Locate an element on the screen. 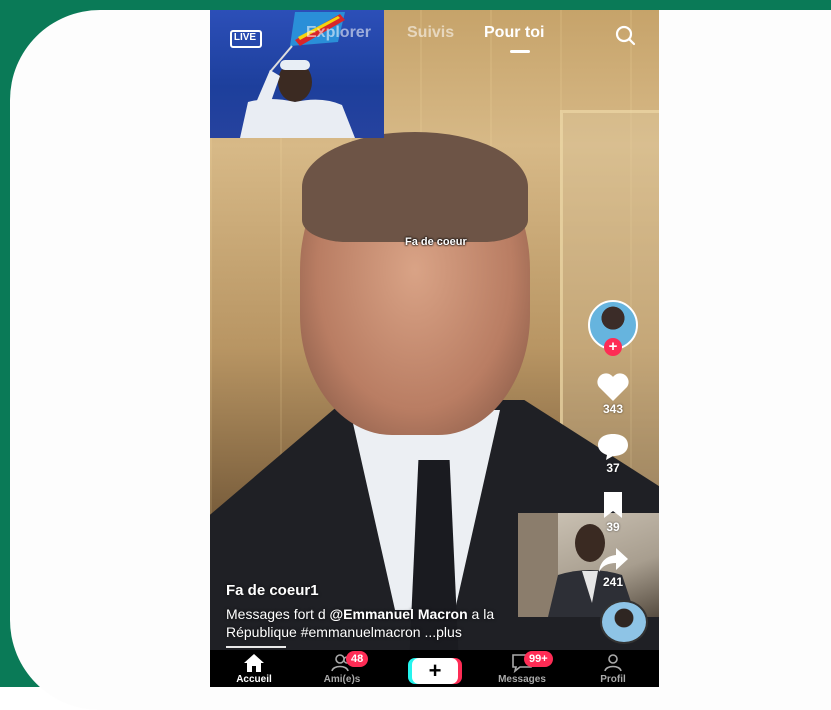  video-progress-bar is located at coordinates (256, 647).